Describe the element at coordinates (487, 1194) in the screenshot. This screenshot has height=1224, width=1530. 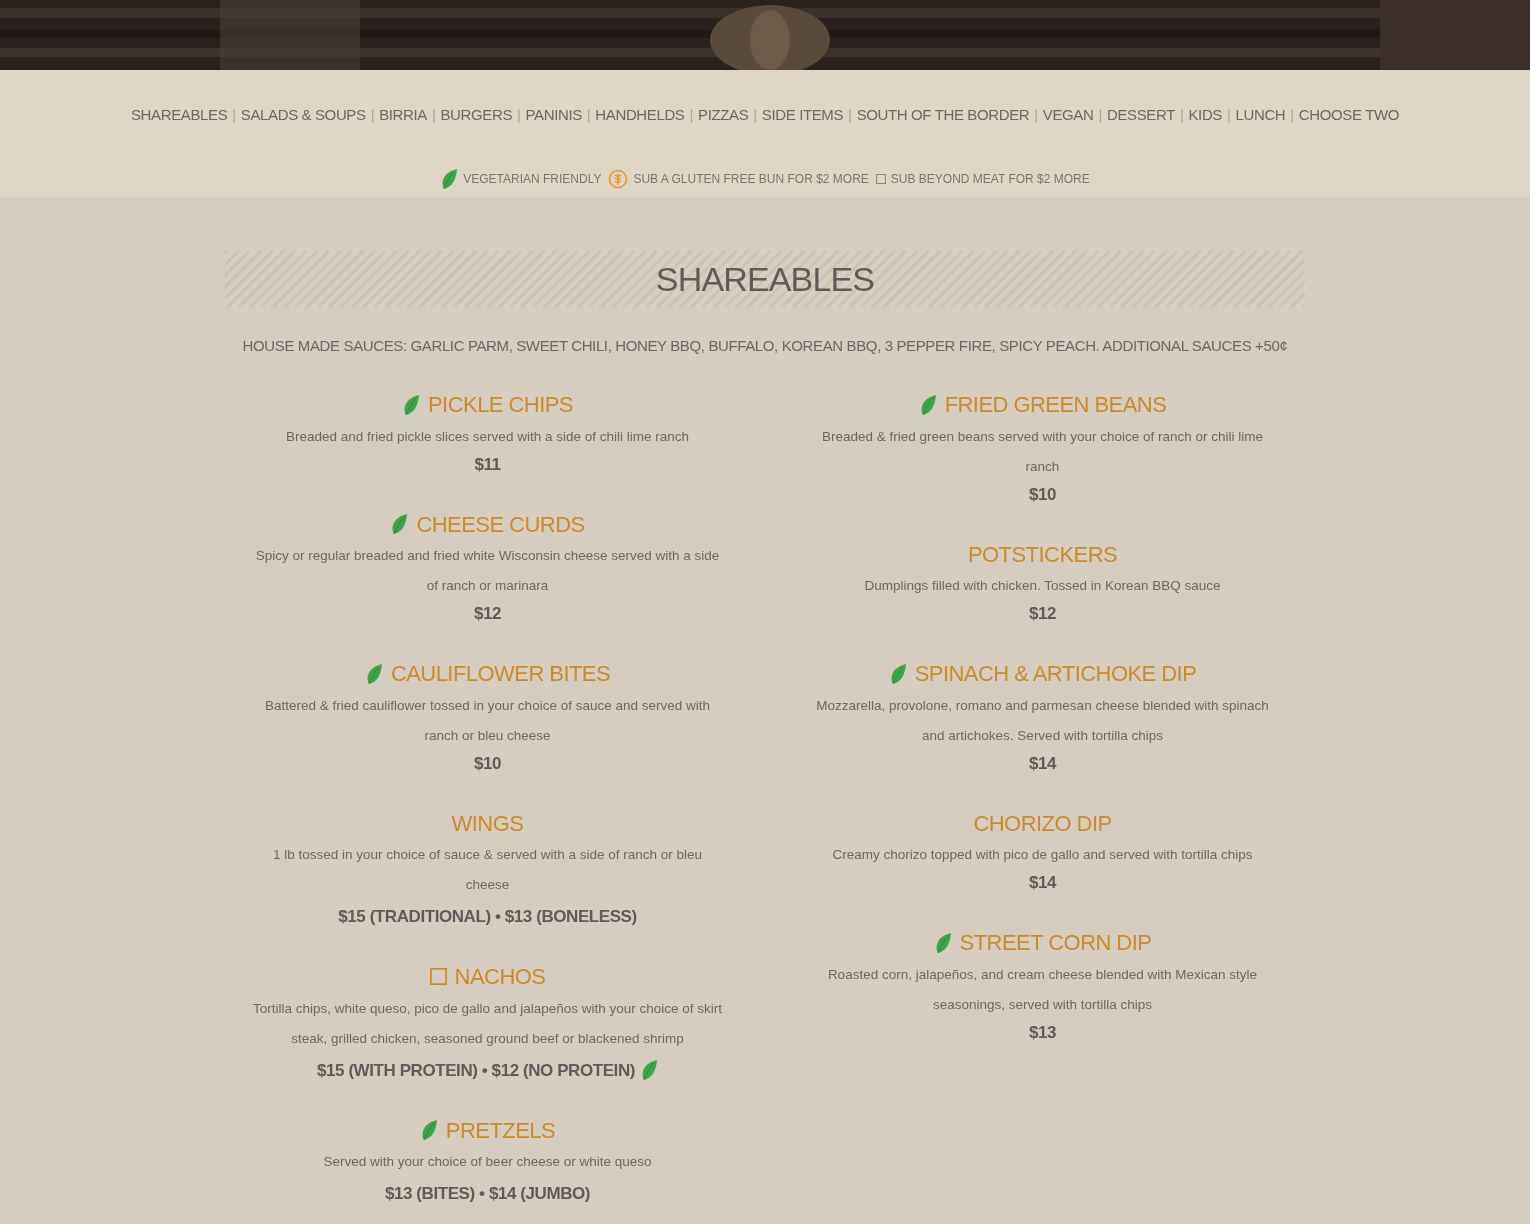
I see `item-price: $13 (BITES) • $14 (JUMBO)` at that location.